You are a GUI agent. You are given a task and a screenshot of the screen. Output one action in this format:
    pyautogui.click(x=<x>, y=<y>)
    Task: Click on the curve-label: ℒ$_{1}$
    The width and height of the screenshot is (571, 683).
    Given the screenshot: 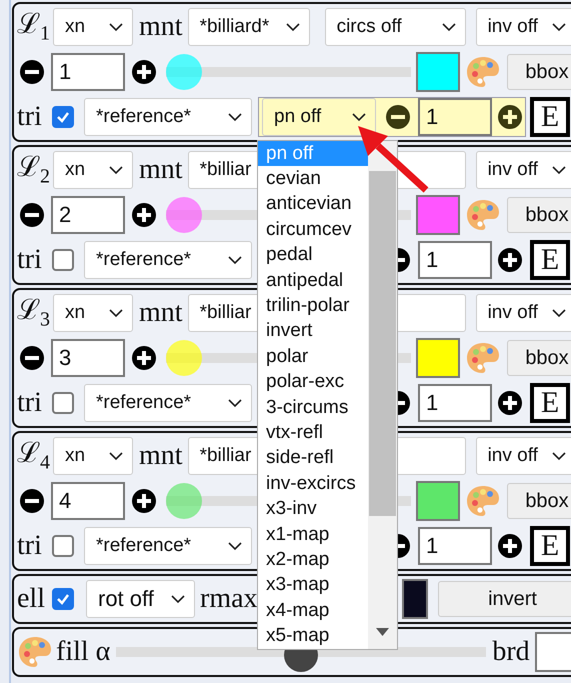 What is the action you would take?
    pyautogui.click(x=33, y=27)
    